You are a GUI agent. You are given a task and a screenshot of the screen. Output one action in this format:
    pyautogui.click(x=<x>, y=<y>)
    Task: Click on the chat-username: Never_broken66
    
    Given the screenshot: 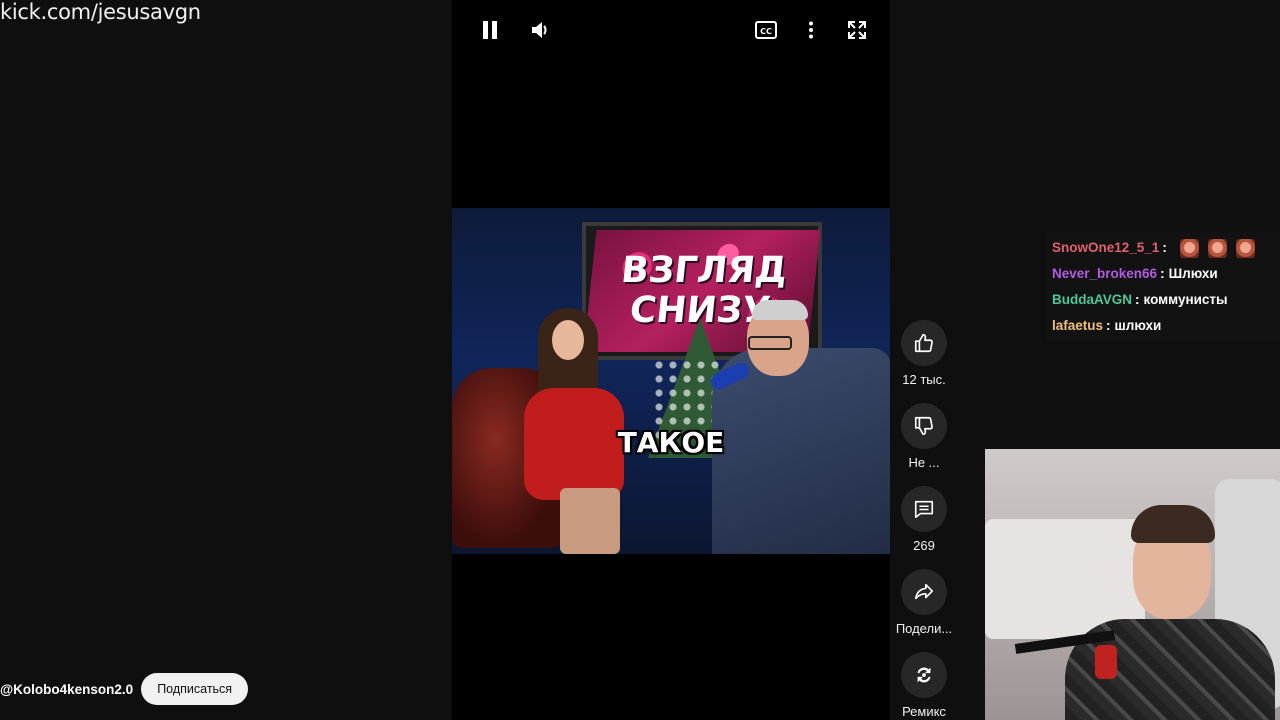 What is the action you would take?
    pyautogui.click(x=1105, y=273)
    